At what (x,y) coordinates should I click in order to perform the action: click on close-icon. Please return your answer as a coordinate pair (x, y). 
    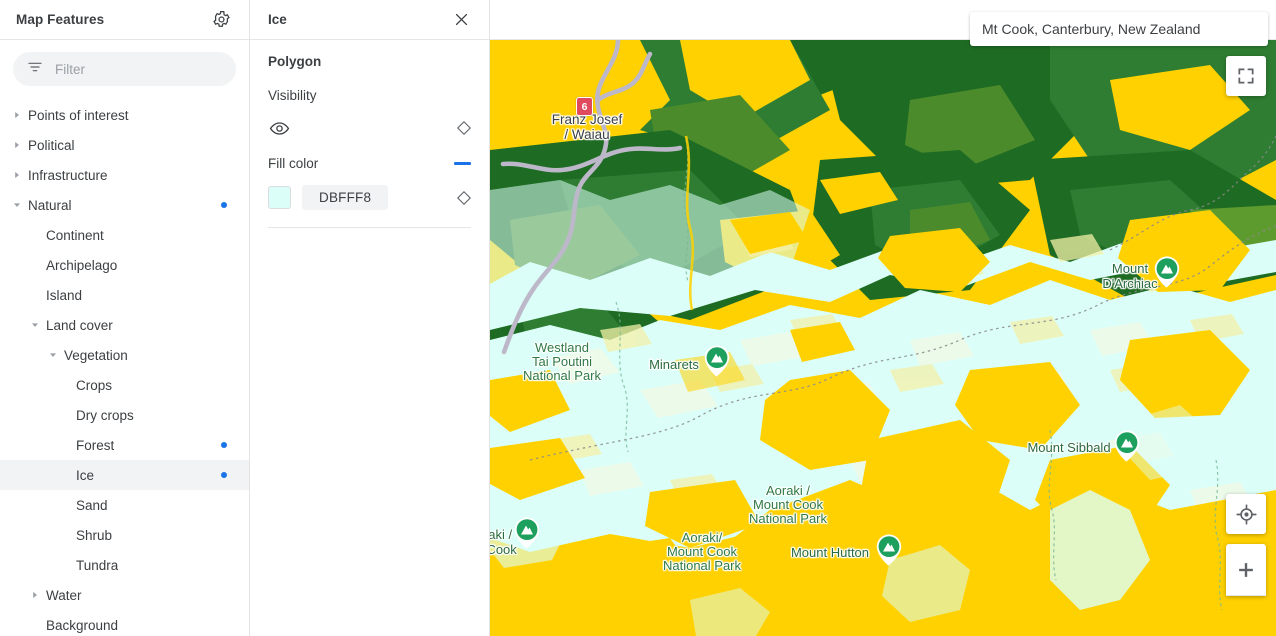
    Looking at the image, I should click on (461, 20).